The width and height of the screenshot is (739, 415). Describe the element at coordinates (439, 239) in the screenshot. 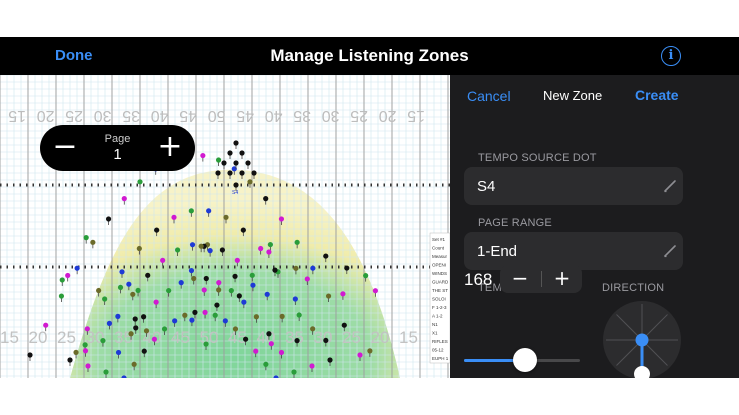

I see `side-note-text: Set #1` at that location.